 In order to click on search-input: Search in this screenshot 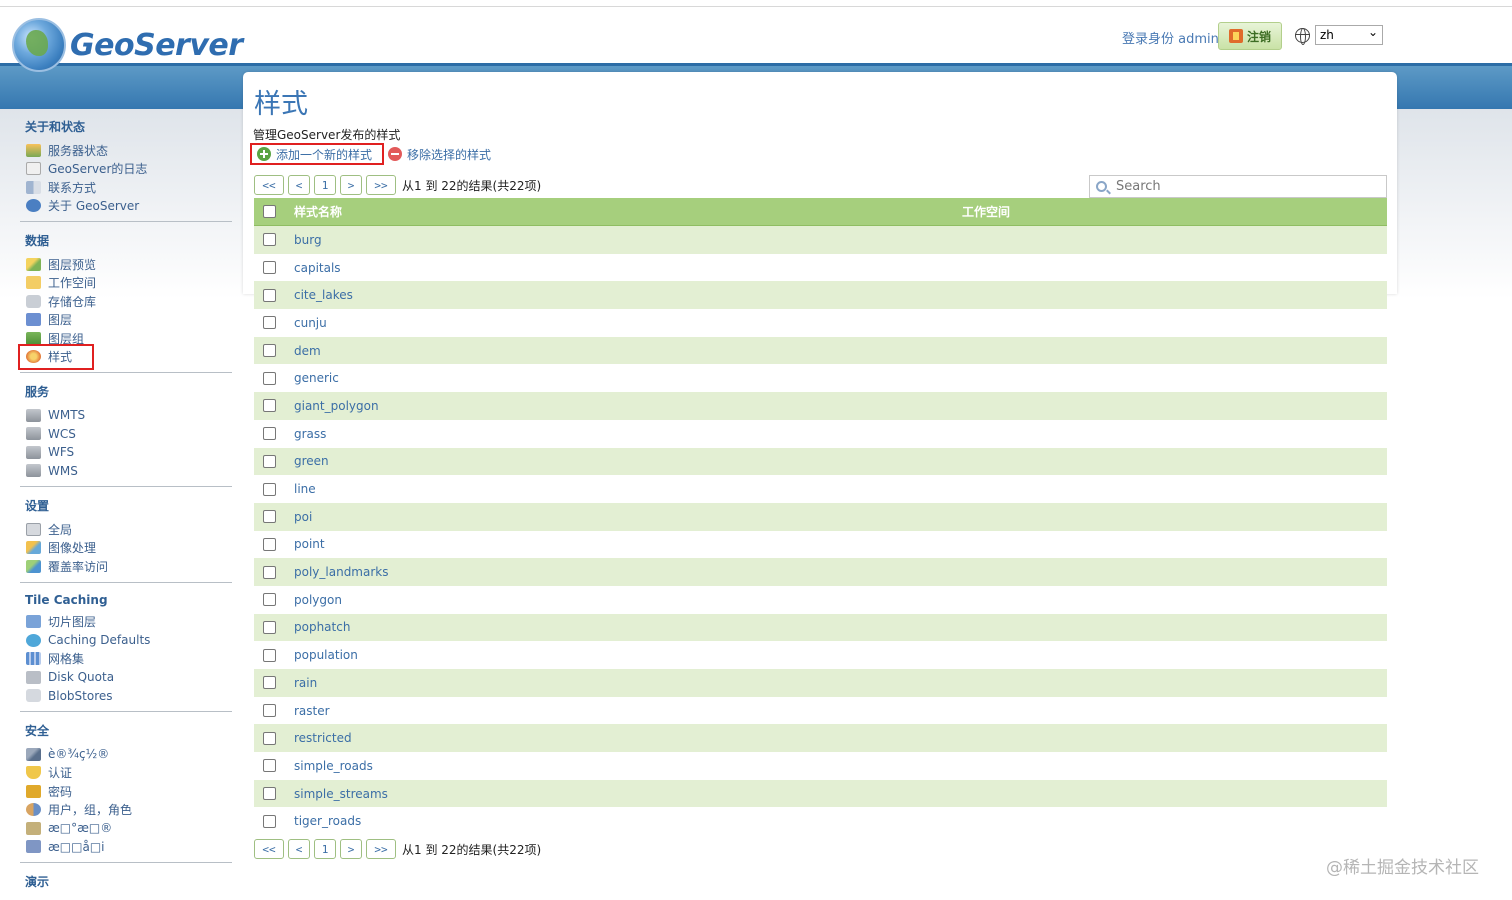, I will do `click(1238, 186)`.